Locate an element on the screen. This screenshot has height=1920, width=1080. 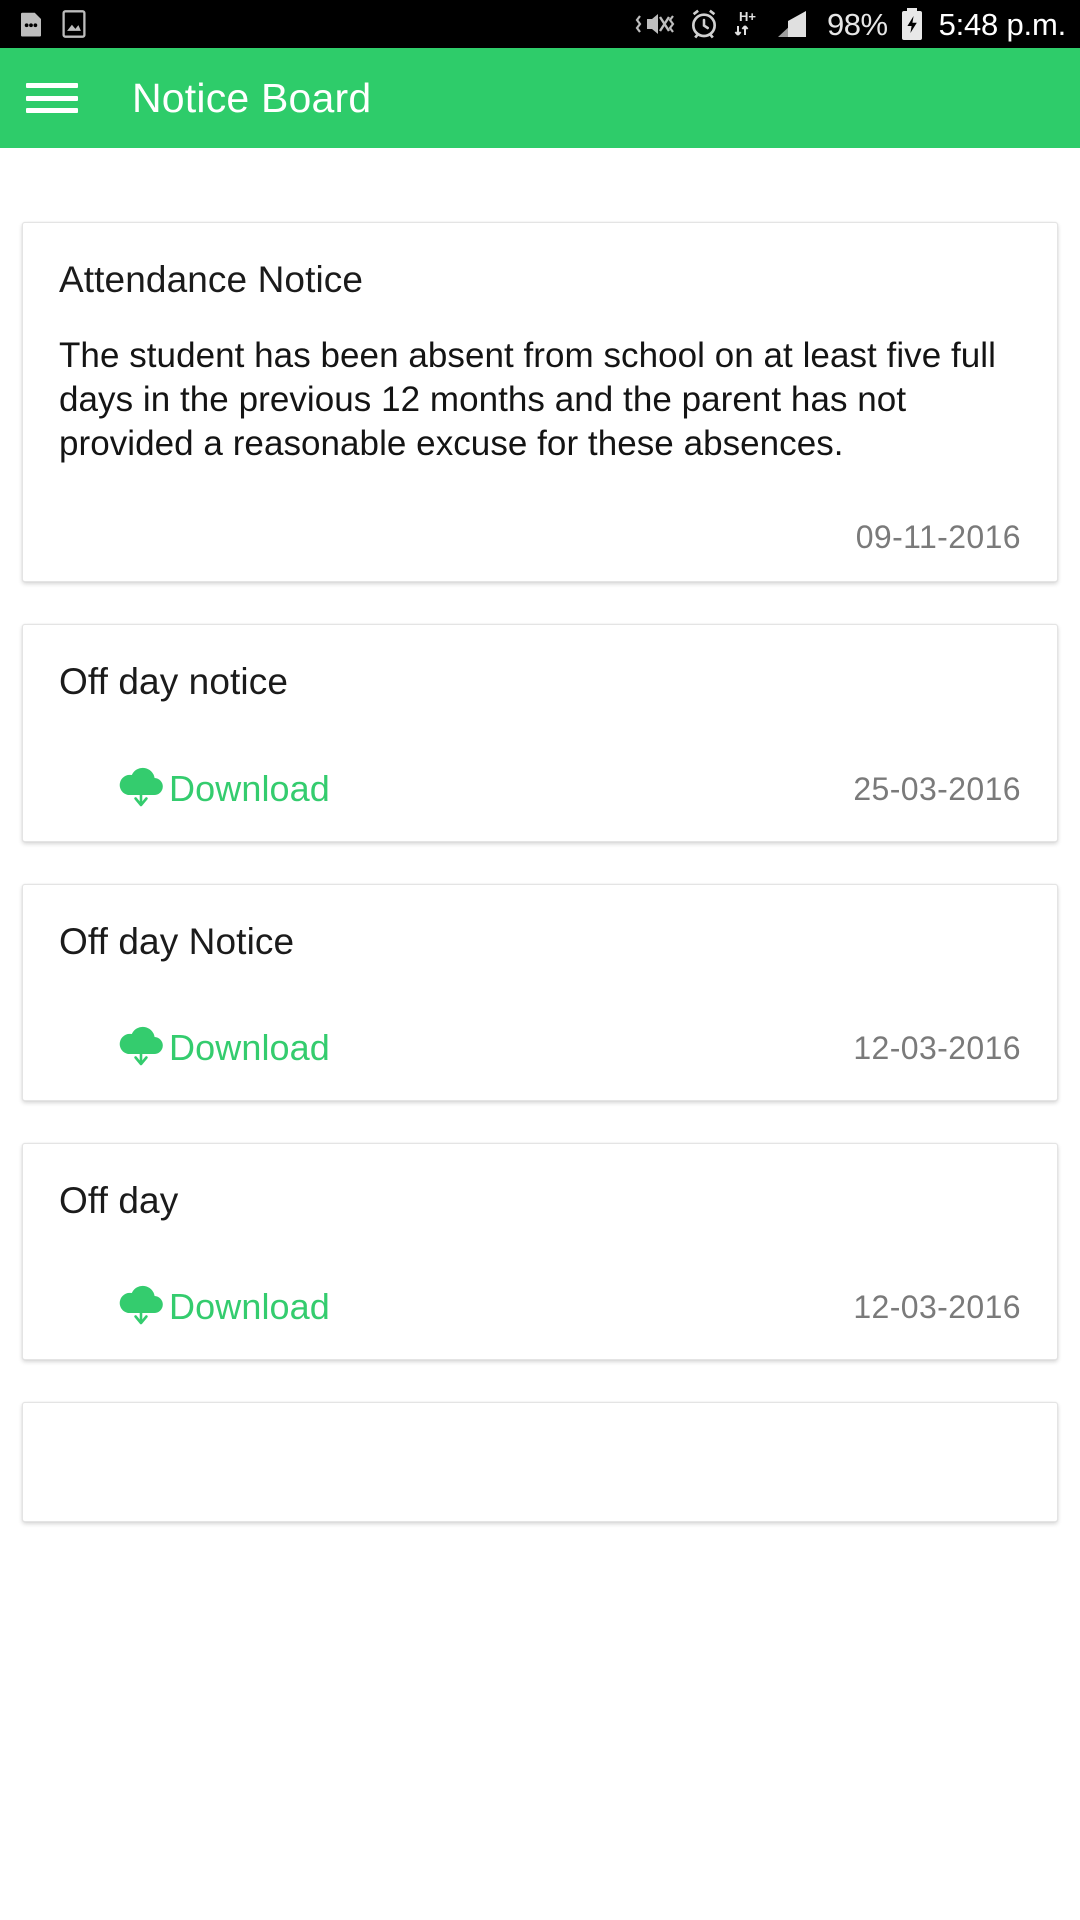
svg-text: H+ is located at coordinates (747, 16).